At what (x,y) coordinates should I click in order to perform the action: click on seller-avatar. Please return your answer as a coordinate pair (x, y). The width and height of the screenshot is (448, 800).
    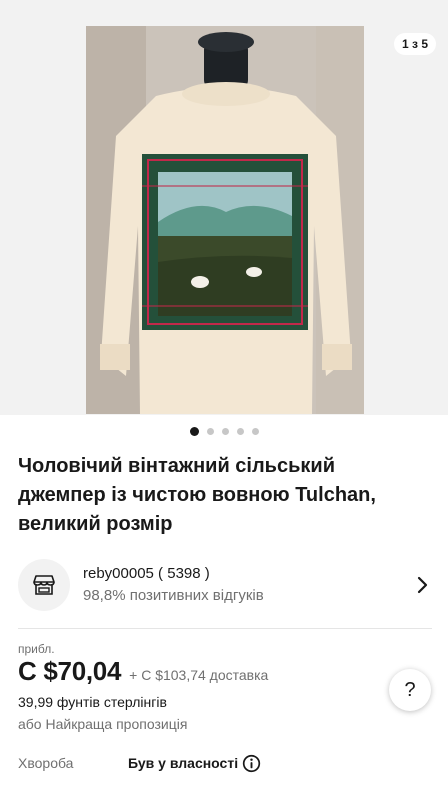
    Looking at the image, I should click on (44, 585).